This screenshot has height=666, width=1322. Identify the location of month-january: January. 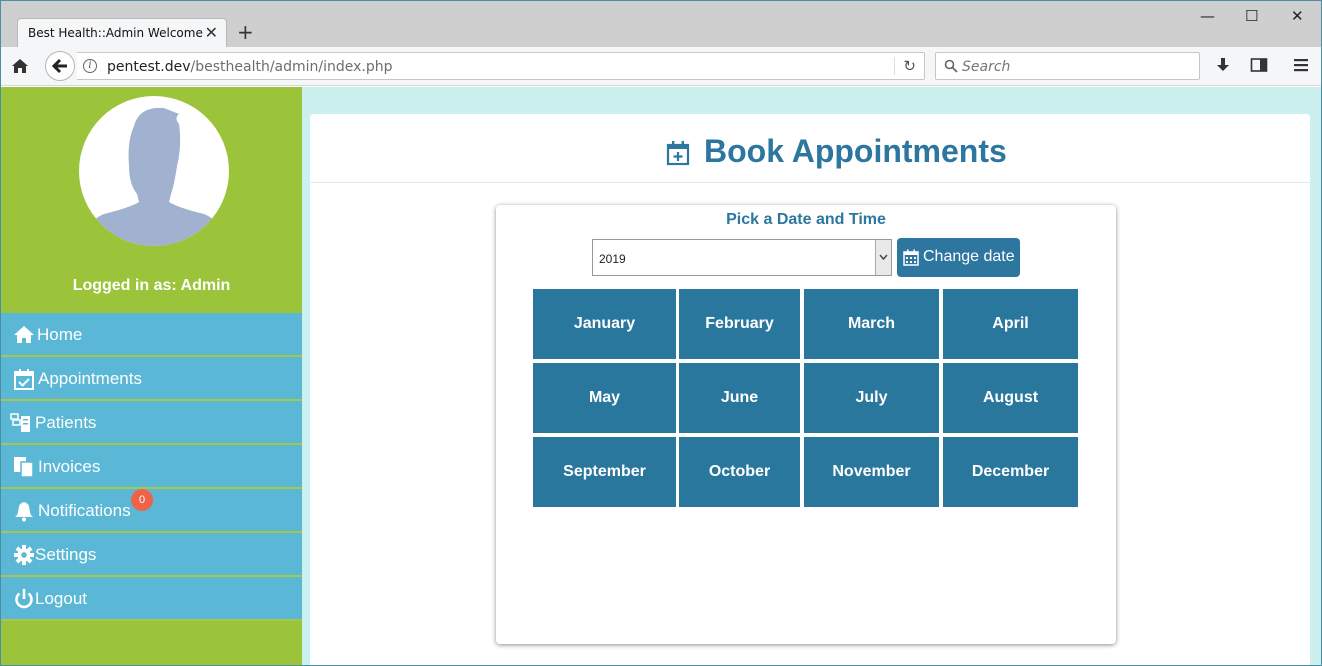
(604, 324).